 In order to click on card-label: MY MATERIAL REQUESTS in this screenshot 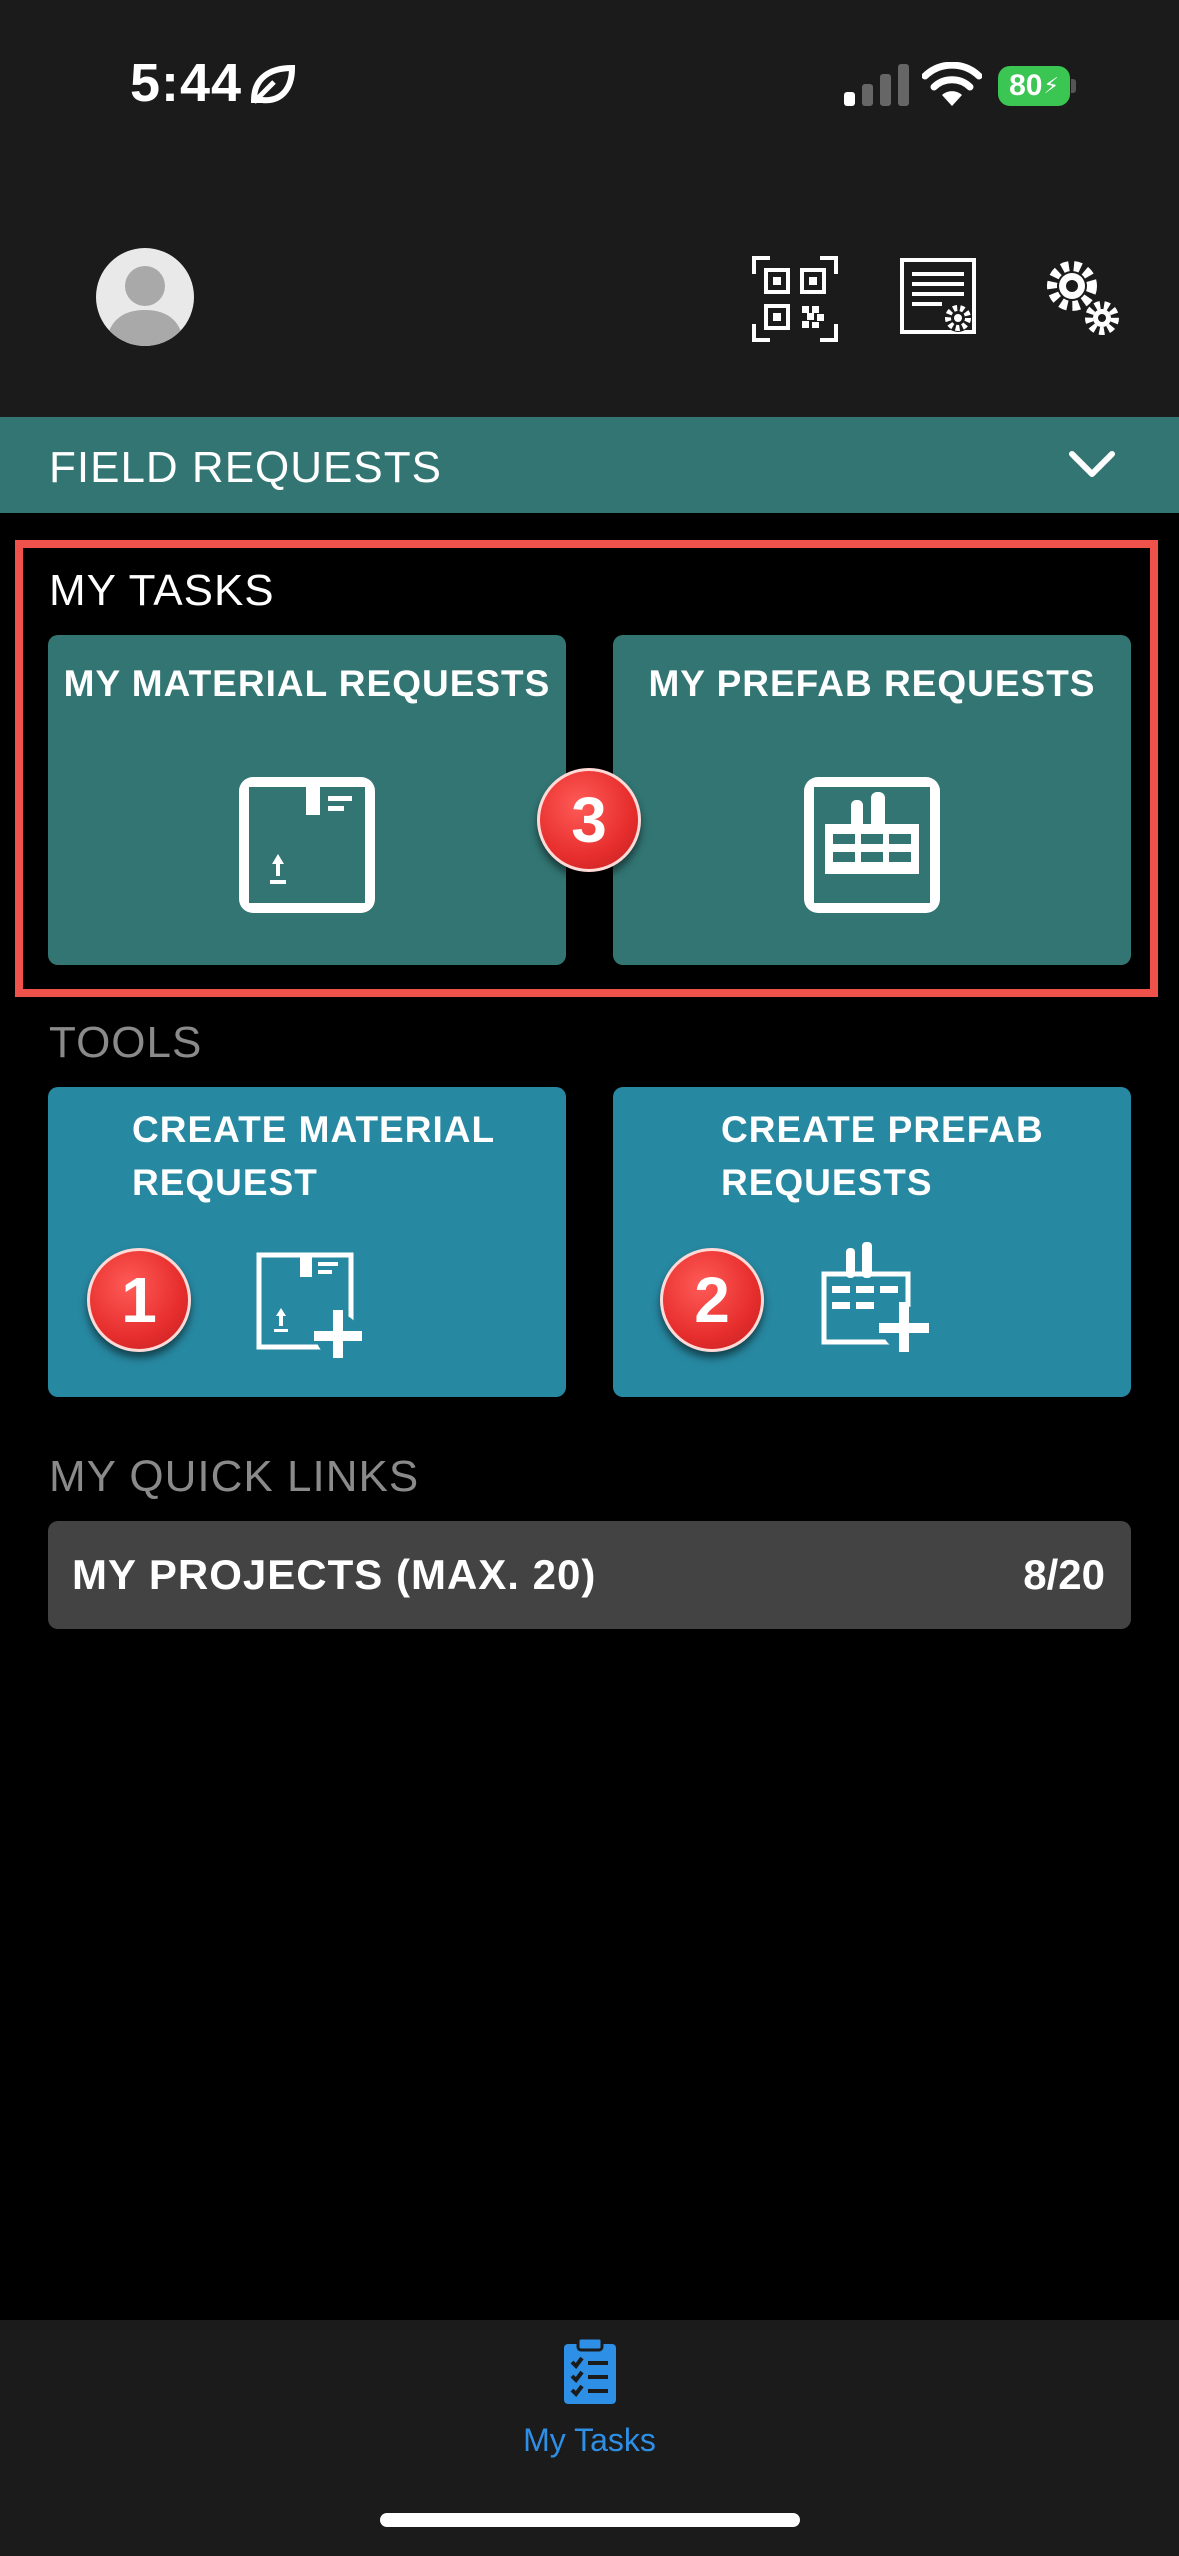, I will do `click(307, 683)`.